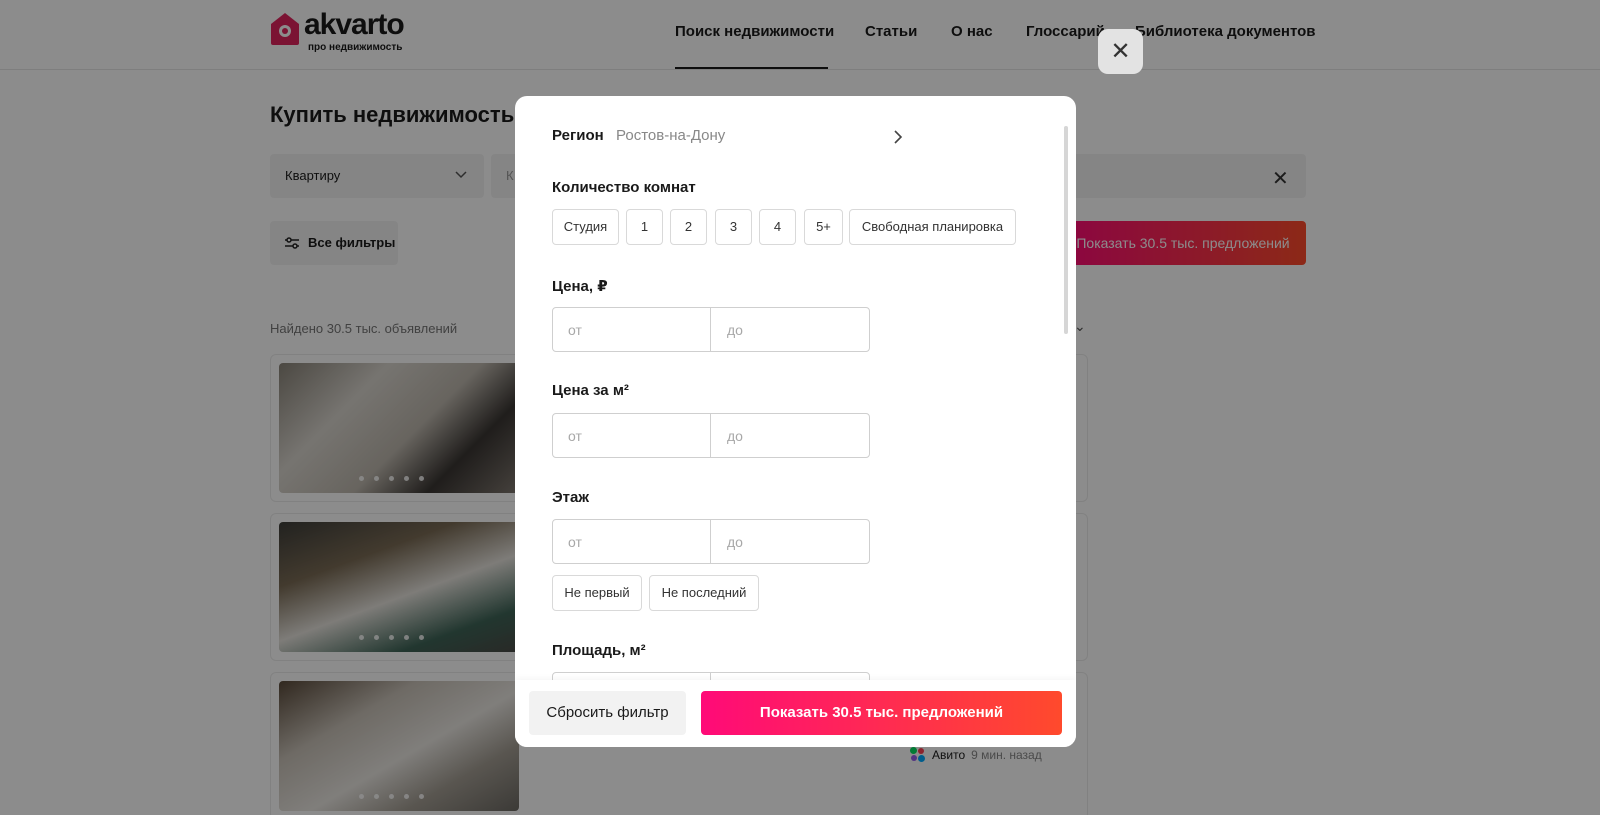 Image resolution: width=1600 pixels, height=815 pixels. Describe the element at coordinates (727, 137) in the screenshot. I see `region-selector: Регион Ростов-на-Дону` at that location.